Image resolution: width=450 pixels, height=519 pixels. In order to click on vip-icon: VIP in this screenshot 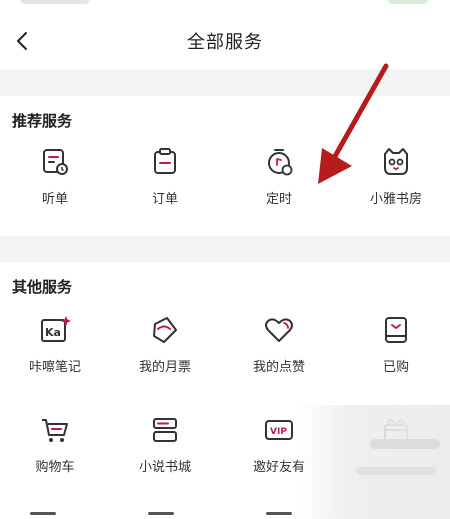, I will do `click(279, 430)`.